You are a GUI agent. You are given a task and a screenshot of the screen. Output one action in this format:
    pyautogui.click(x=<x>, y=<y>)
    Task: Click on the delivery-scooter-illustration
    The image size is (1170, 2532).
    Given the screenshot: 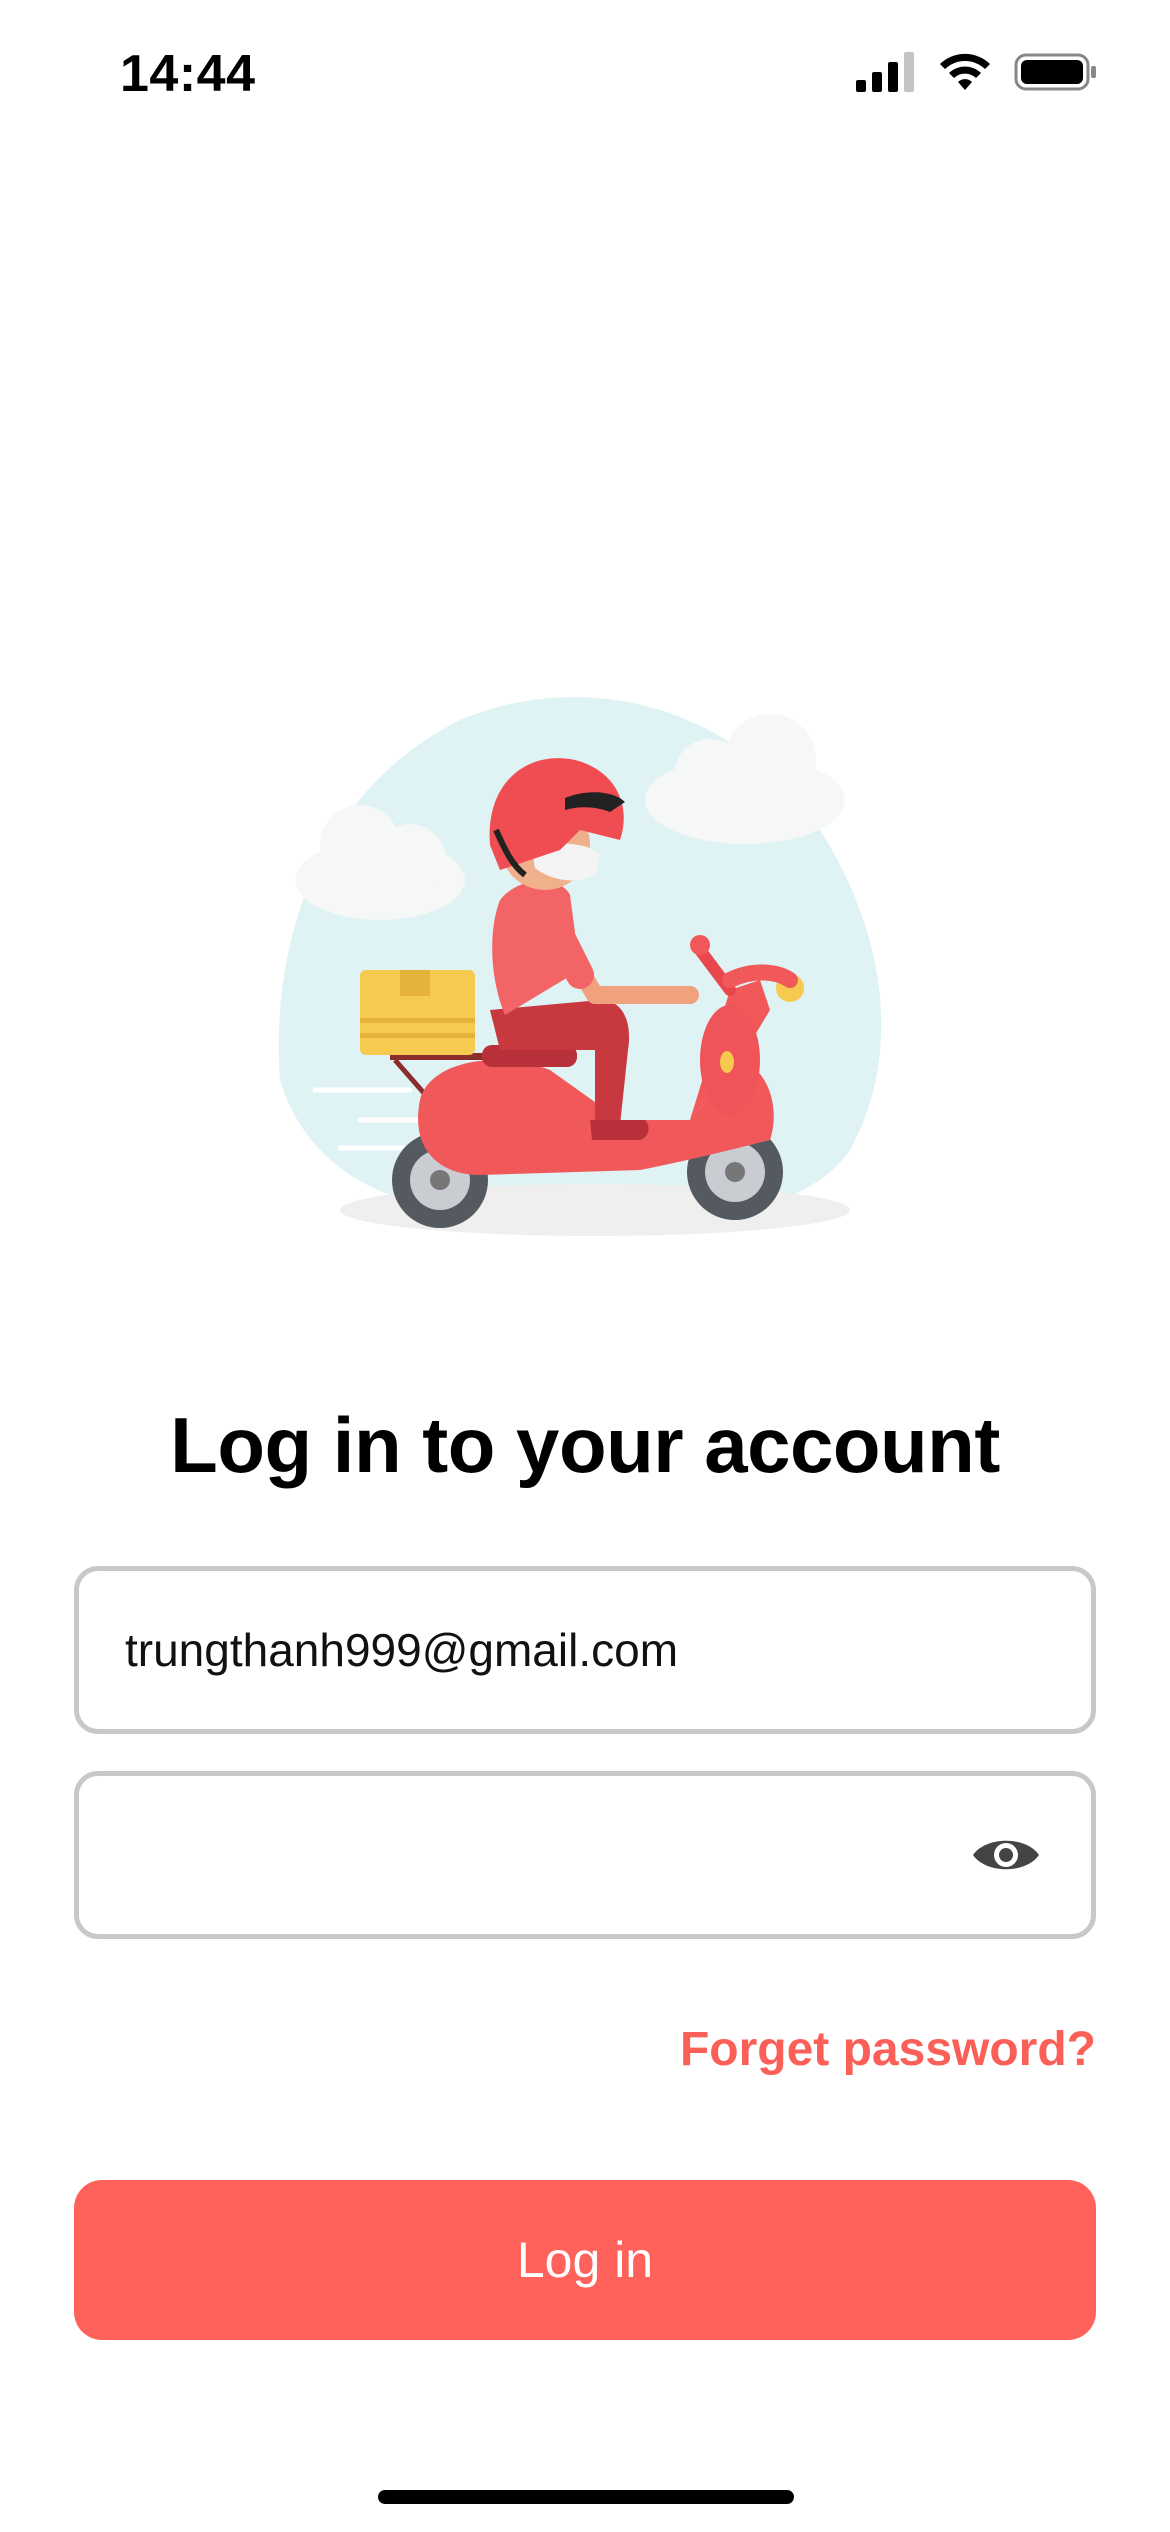 What is the action you would take?
    pyautogui.click(x=580, y=966)
    